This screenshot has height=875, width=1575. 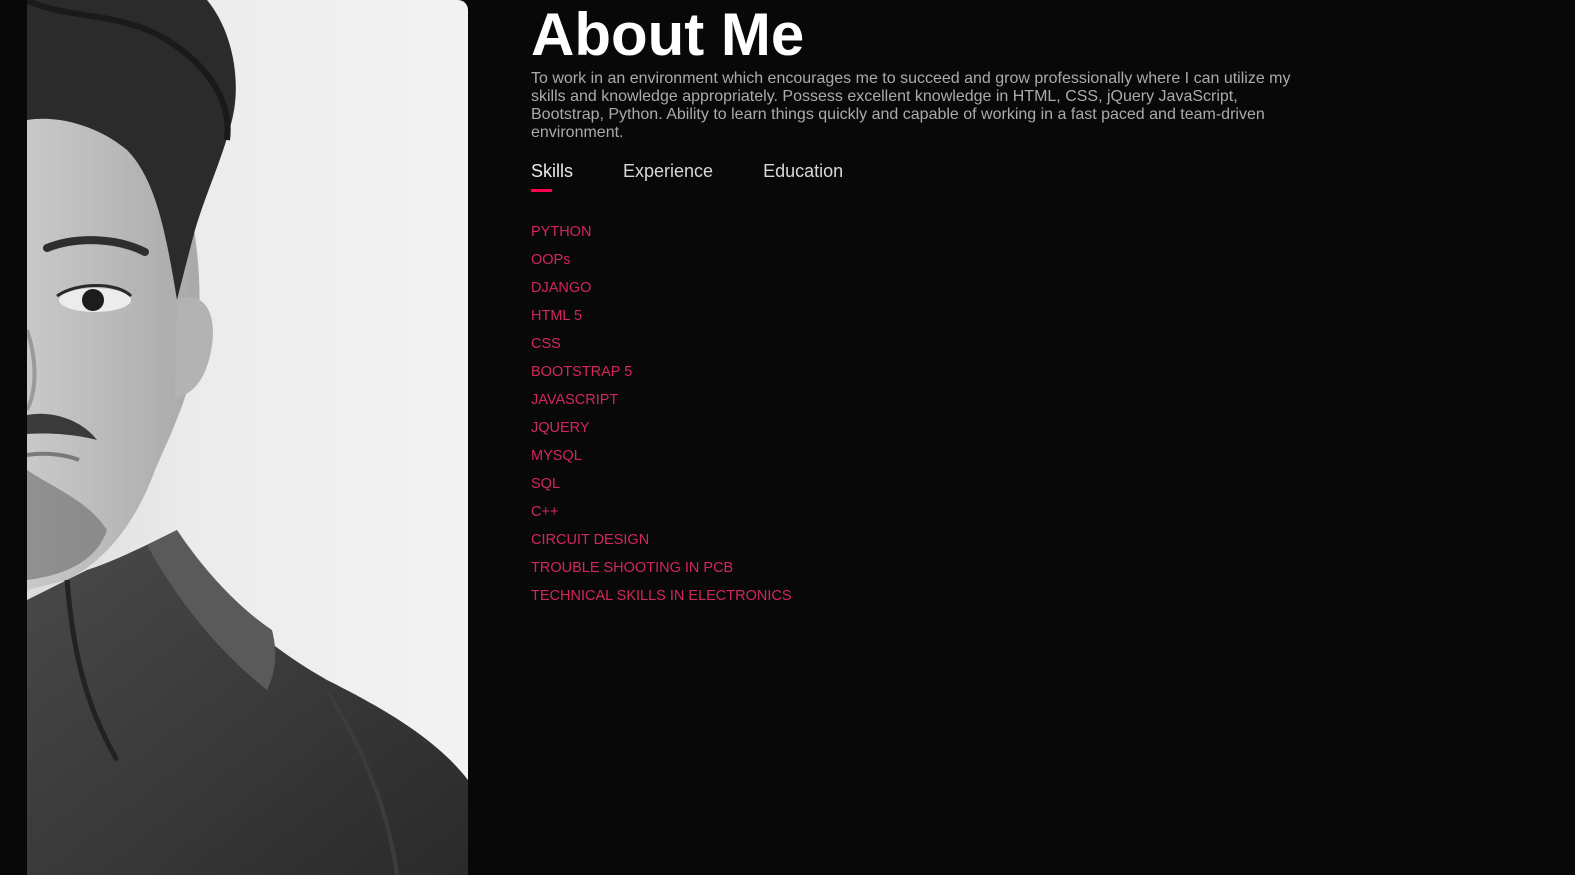 What do you see at coordinates (560, 428) in the screenshot?
I see `list-item: JQUERY` at bounding box center [560, 428].